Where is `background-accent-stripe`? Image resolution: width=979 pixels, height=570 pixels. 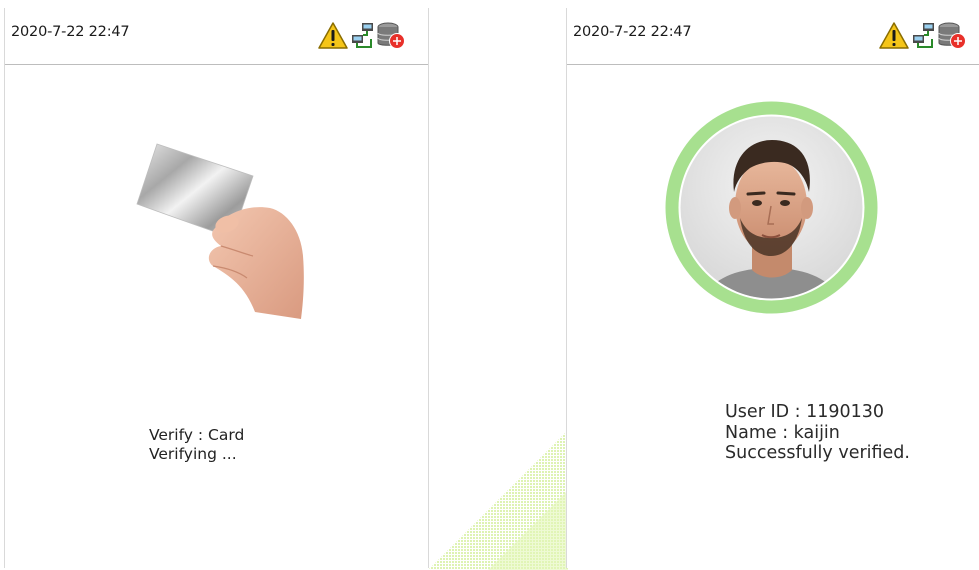 background-accent-stripe is located at coordinates (498, 500).